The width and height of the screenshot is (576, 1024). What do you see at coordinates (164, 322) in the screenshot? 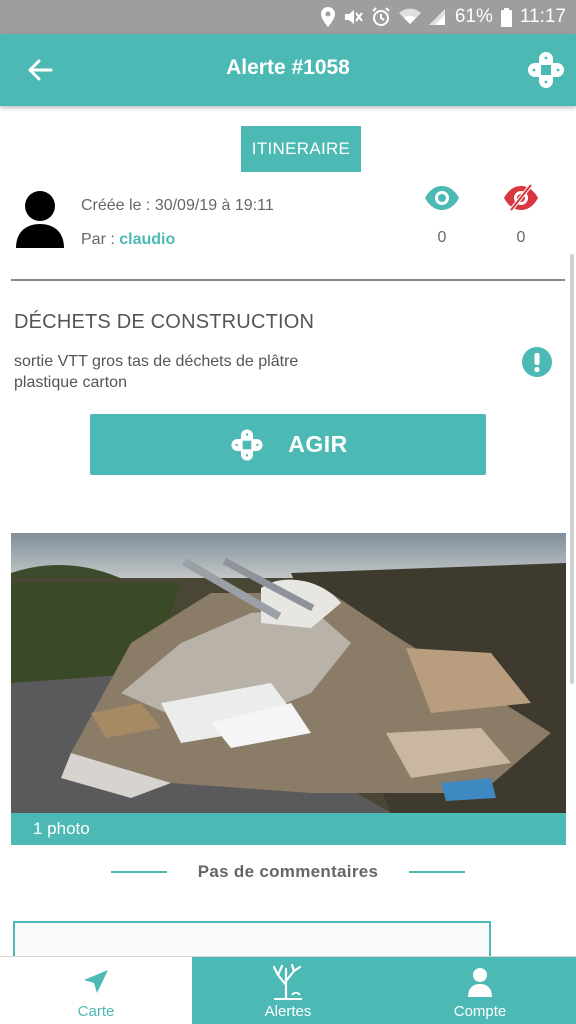
I see `alert-category: DÉCHETS DE CONSTRUCTION` at bounding box center [164, 322].